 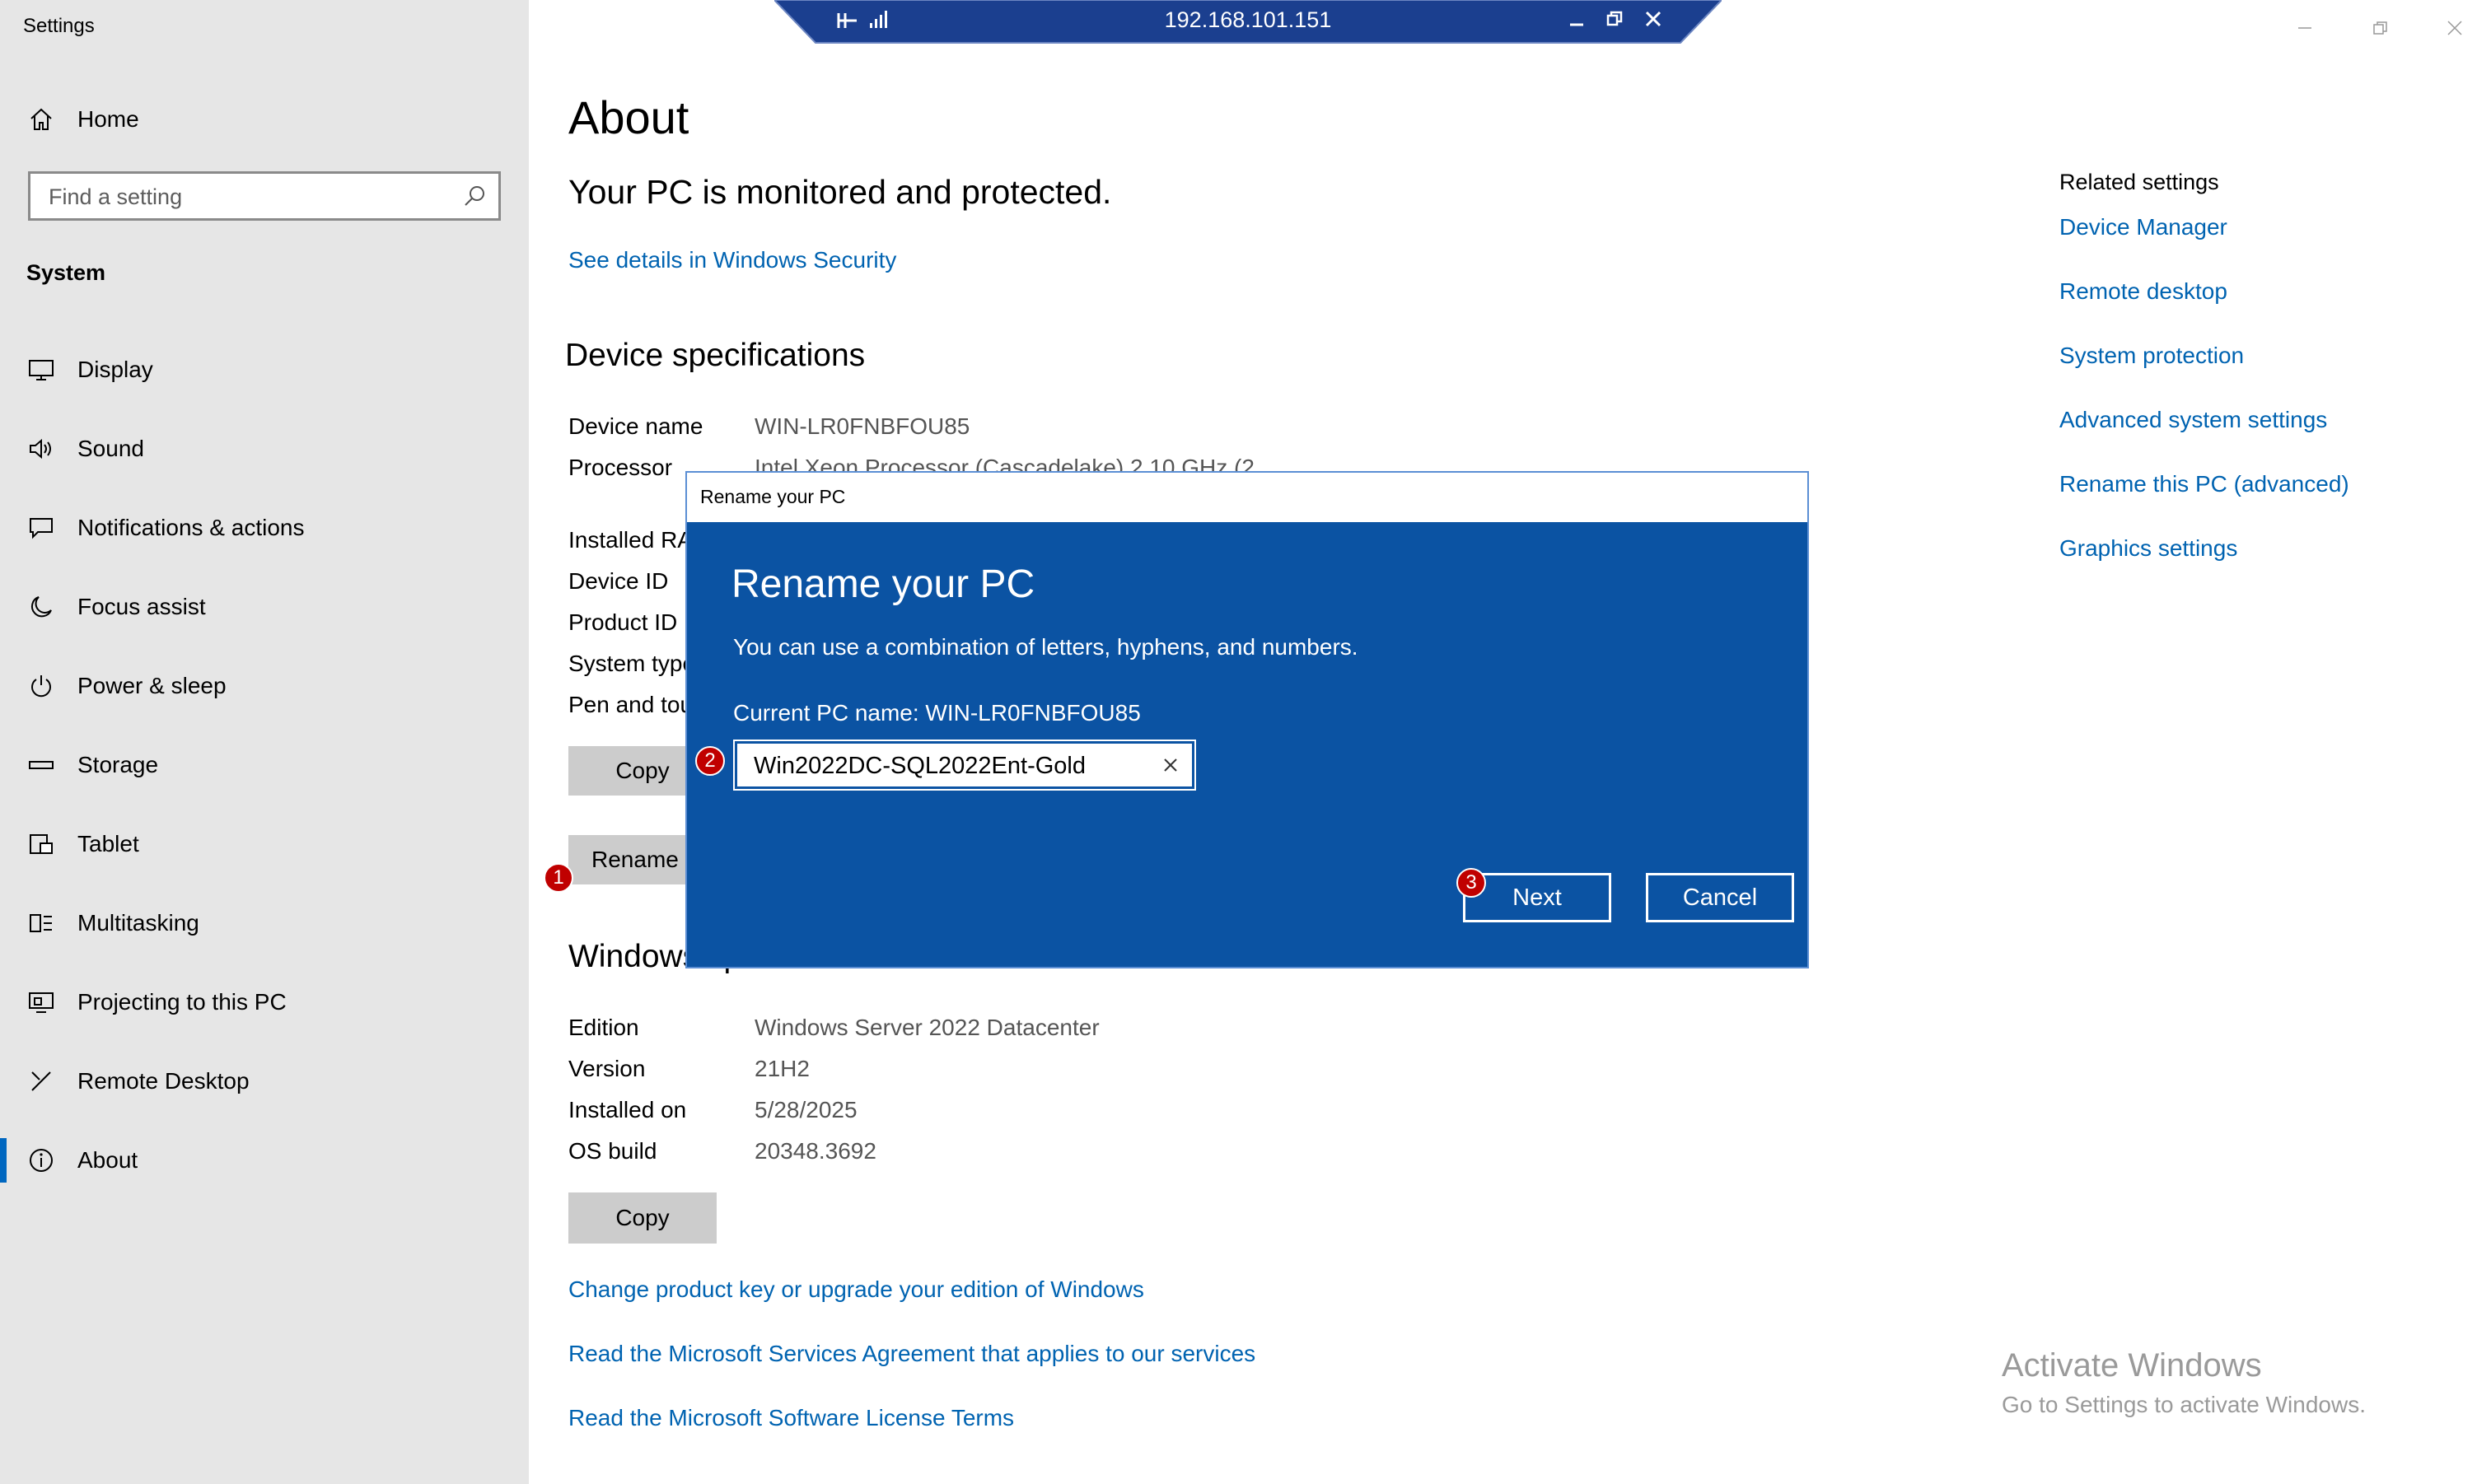 I want to click on search-input, so click(x=254, y=197).